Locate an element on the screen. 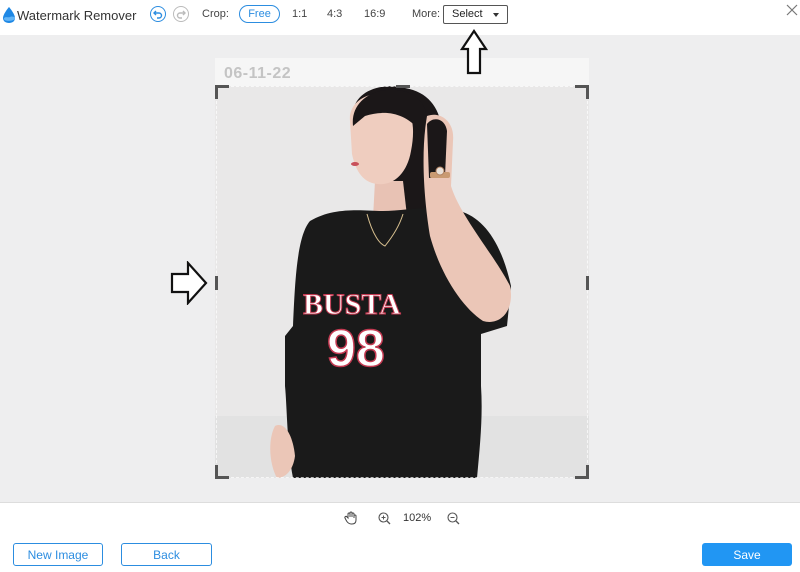 This screenshot has height=572, width=800. crop-label: Crop: is located at coordinates (215, 14).